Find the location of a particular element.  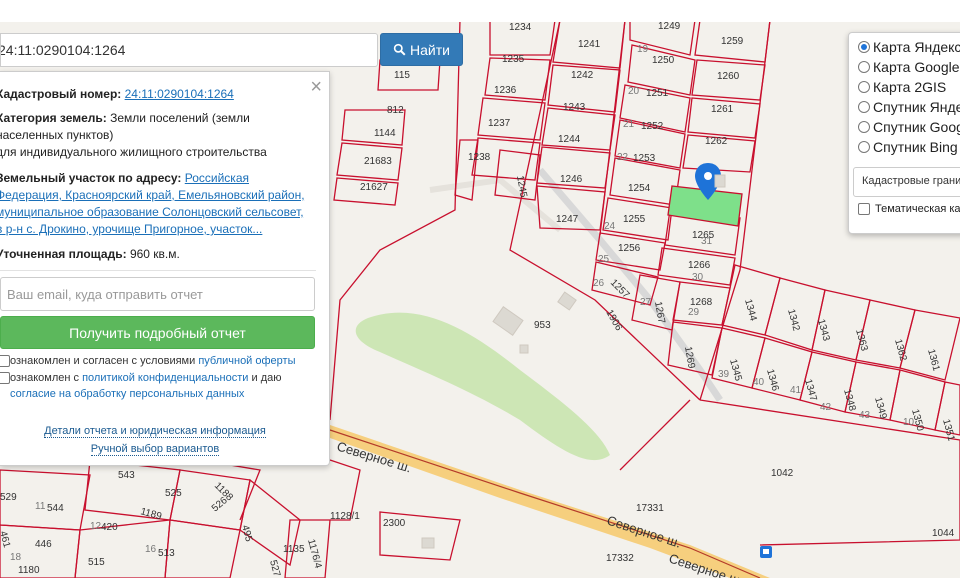

privacy-consent-checkbox is located at coordinates (5, 378).